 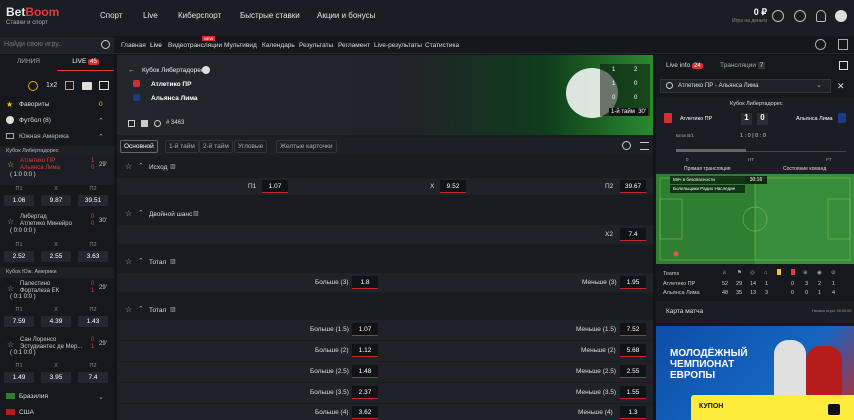 I want to click on link-team-lineups: Состояние команд, so click(x=804, y=169).